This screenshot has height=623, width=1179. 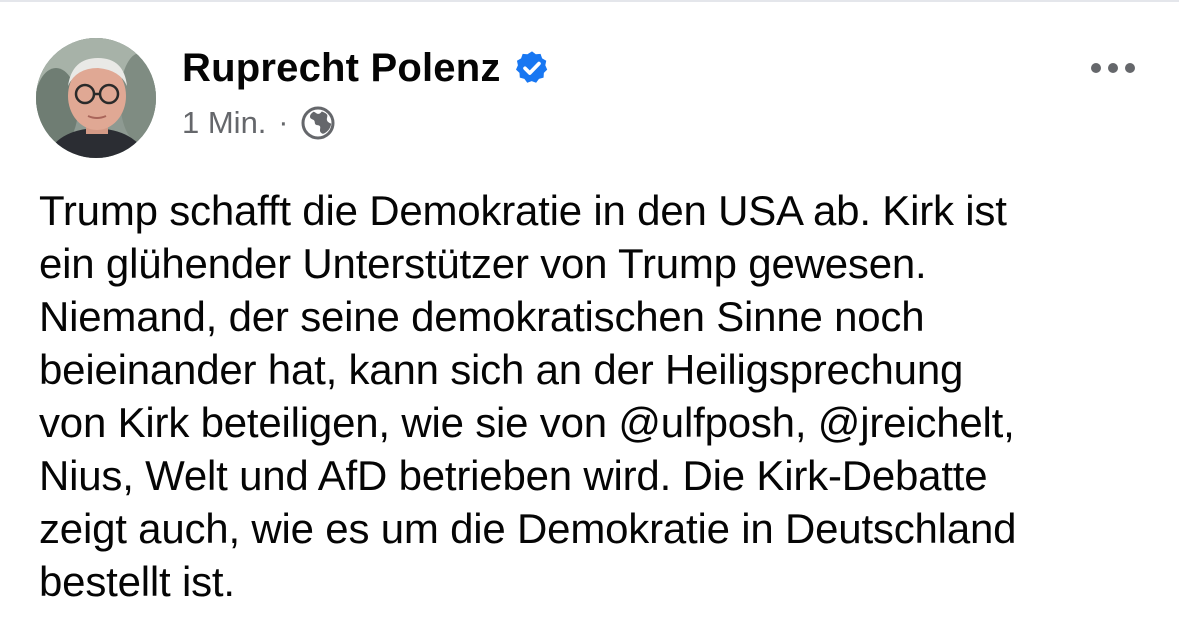 I want to click on timestamp: 1 Min., so click(x=224, y=123).